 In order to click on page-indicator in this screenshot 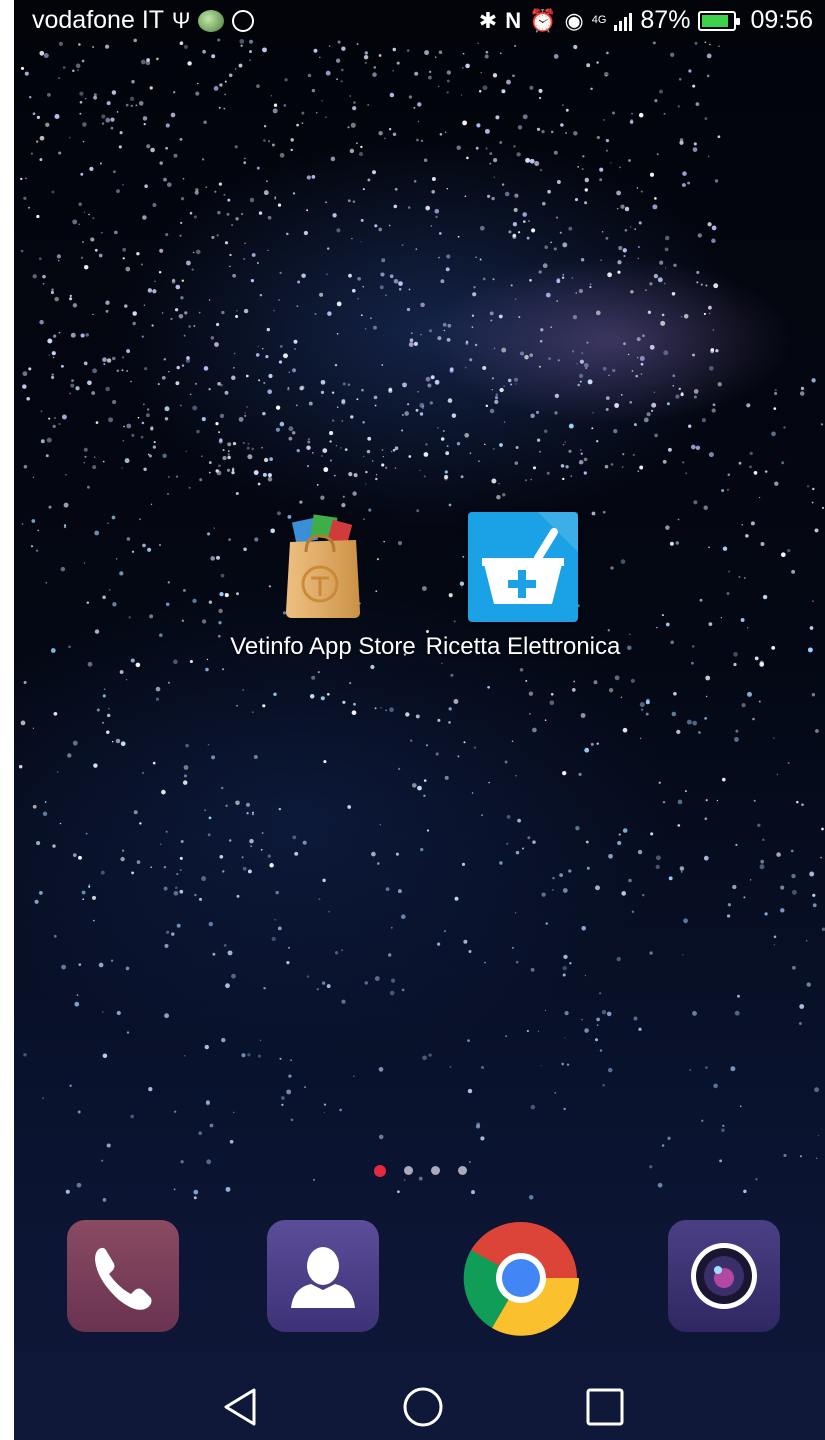, I will do `click(420, 1171)`.